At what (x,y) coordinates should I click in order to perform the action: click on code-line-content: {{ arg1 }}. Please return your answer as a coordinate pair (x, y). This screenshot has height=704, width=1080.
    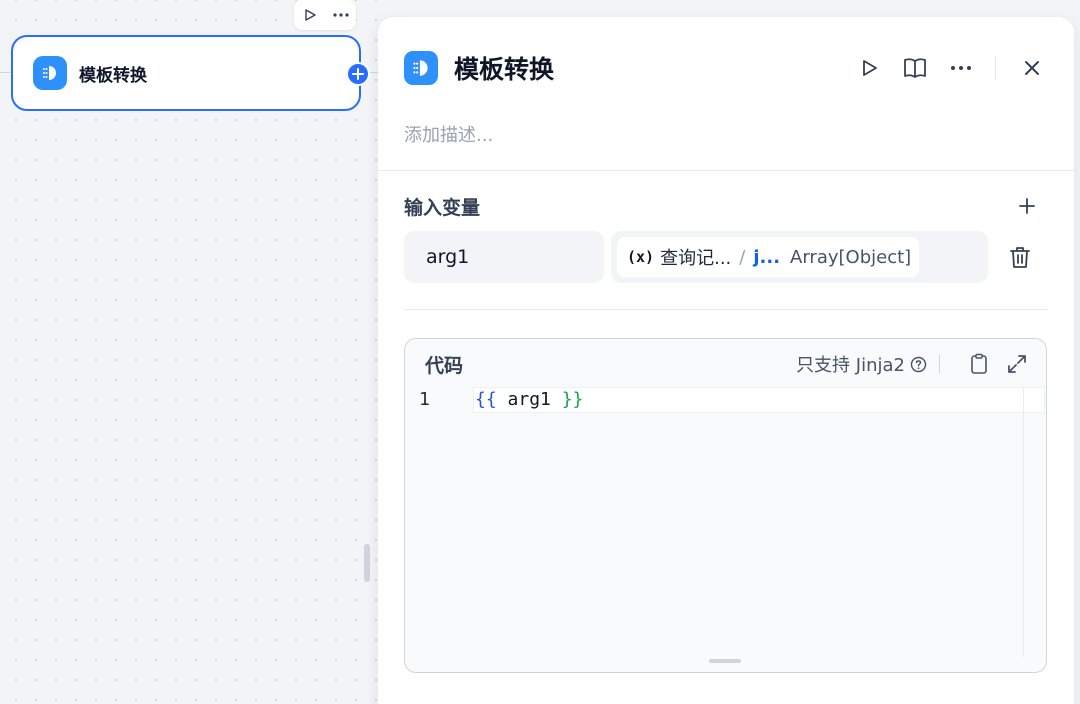
    Looking at the image, I should click on (529, 399).